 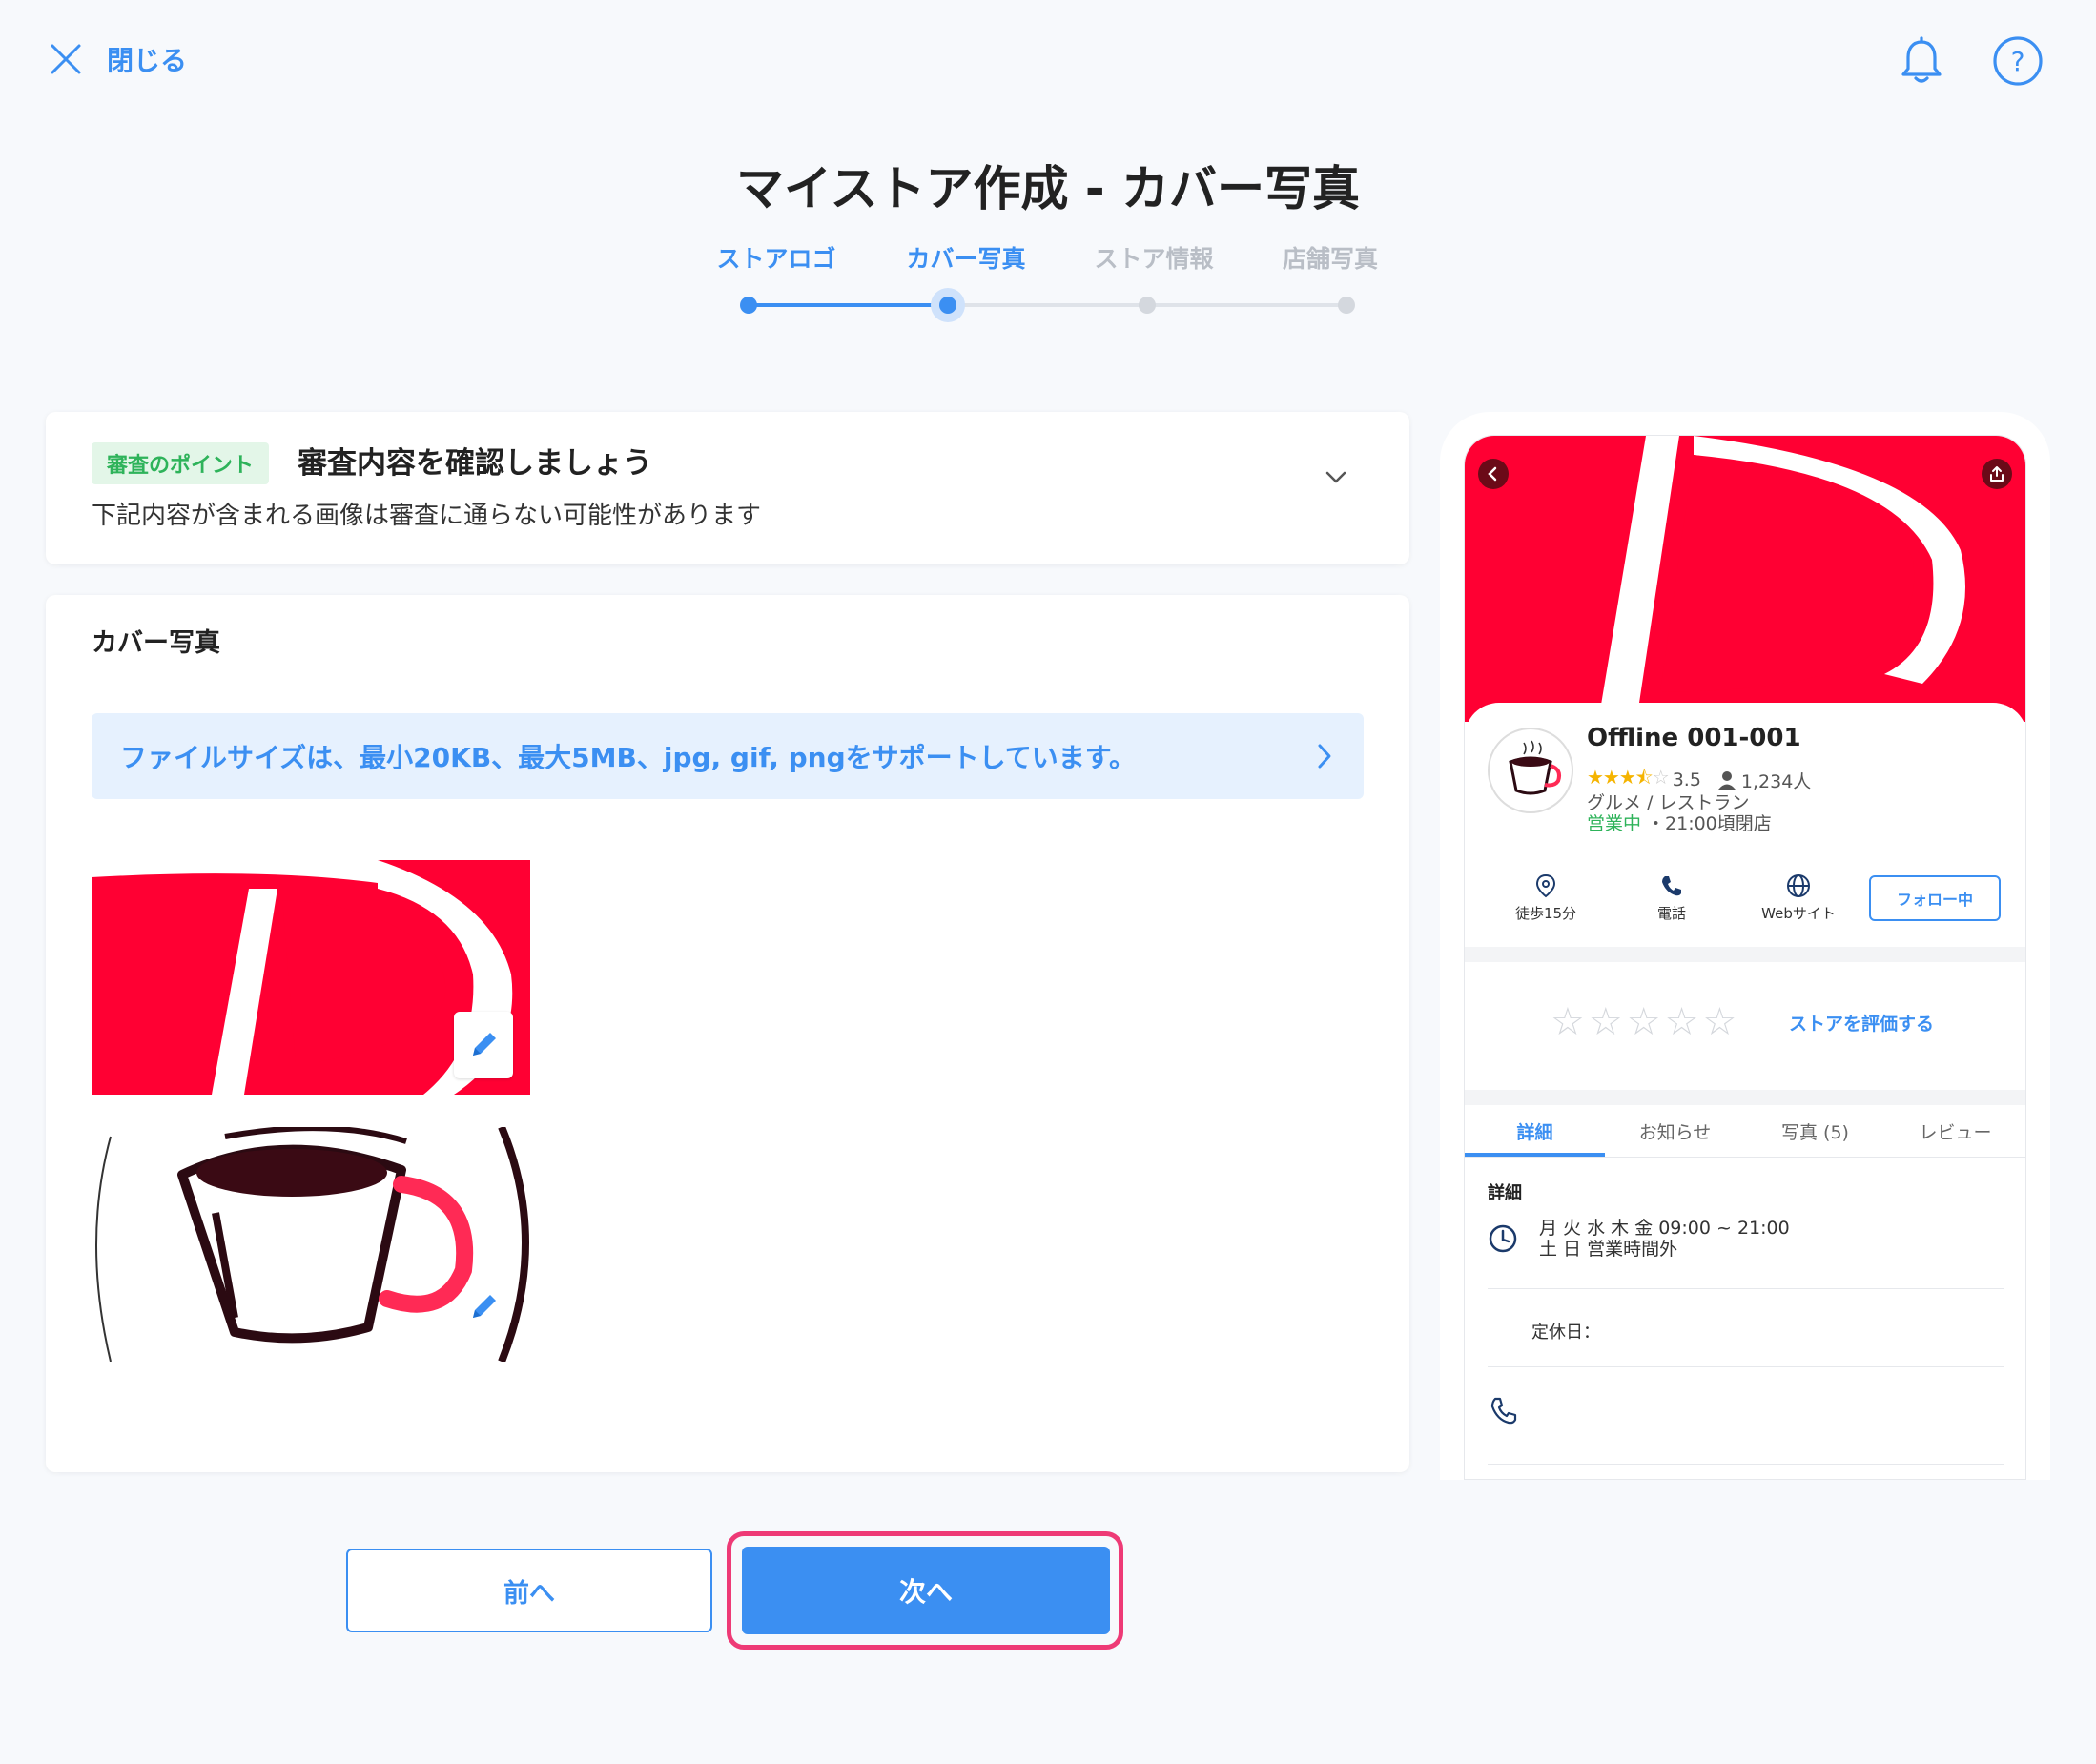 What do you see at coordinates (1336, 477) in the screenshot?
I see `chevron-down-icon` at bounding box center [1336, 477].